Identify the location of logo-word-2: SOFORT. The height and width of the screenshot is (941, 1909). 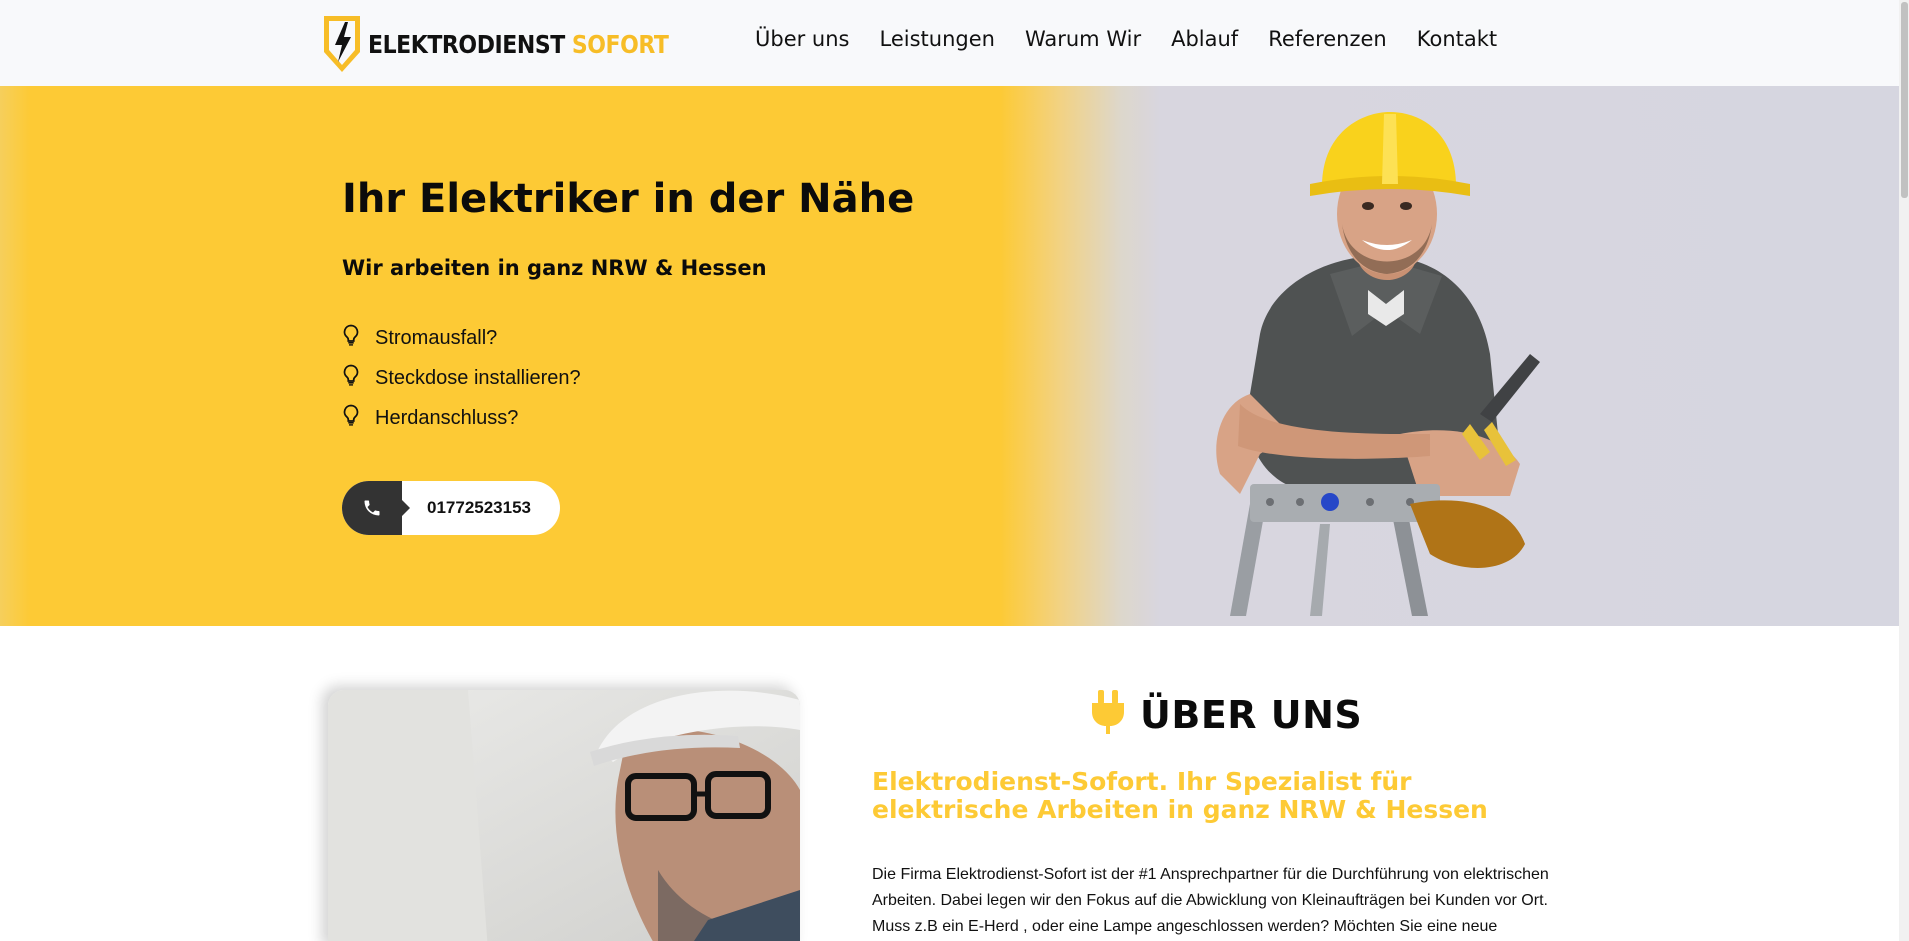
(620, 44).